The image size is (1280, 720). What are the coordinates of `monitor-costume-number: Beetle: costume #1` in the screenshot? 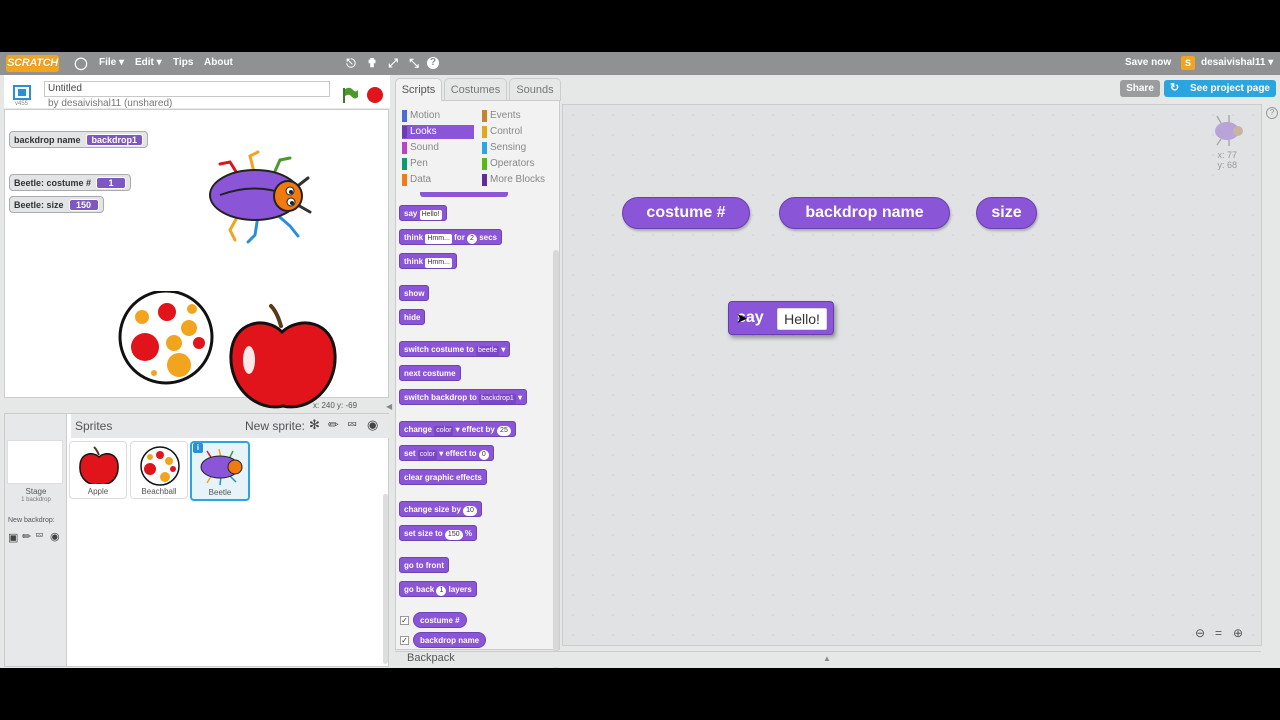 It's located at (70, 182).